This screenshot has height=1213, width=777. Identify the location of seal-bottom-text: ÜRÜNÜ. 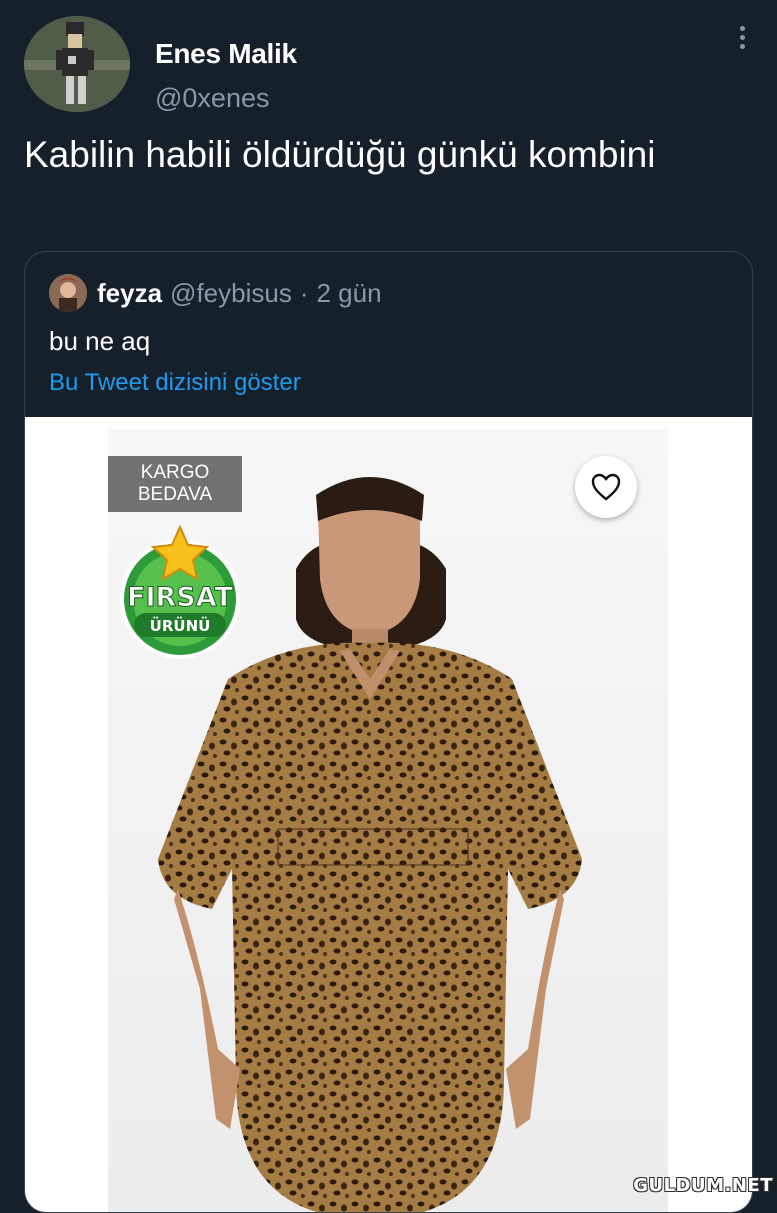
(180, 625).